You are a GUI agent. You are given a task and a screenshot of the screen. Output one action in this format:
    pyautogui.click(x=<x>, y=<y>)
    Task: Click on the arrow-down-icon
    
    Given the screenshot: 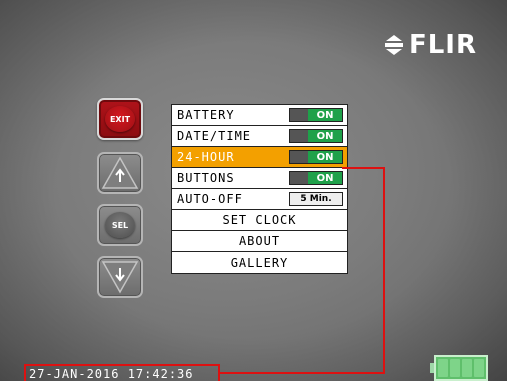 What is the action you would take?
    pyautogui.click(x=120, y=277)
    